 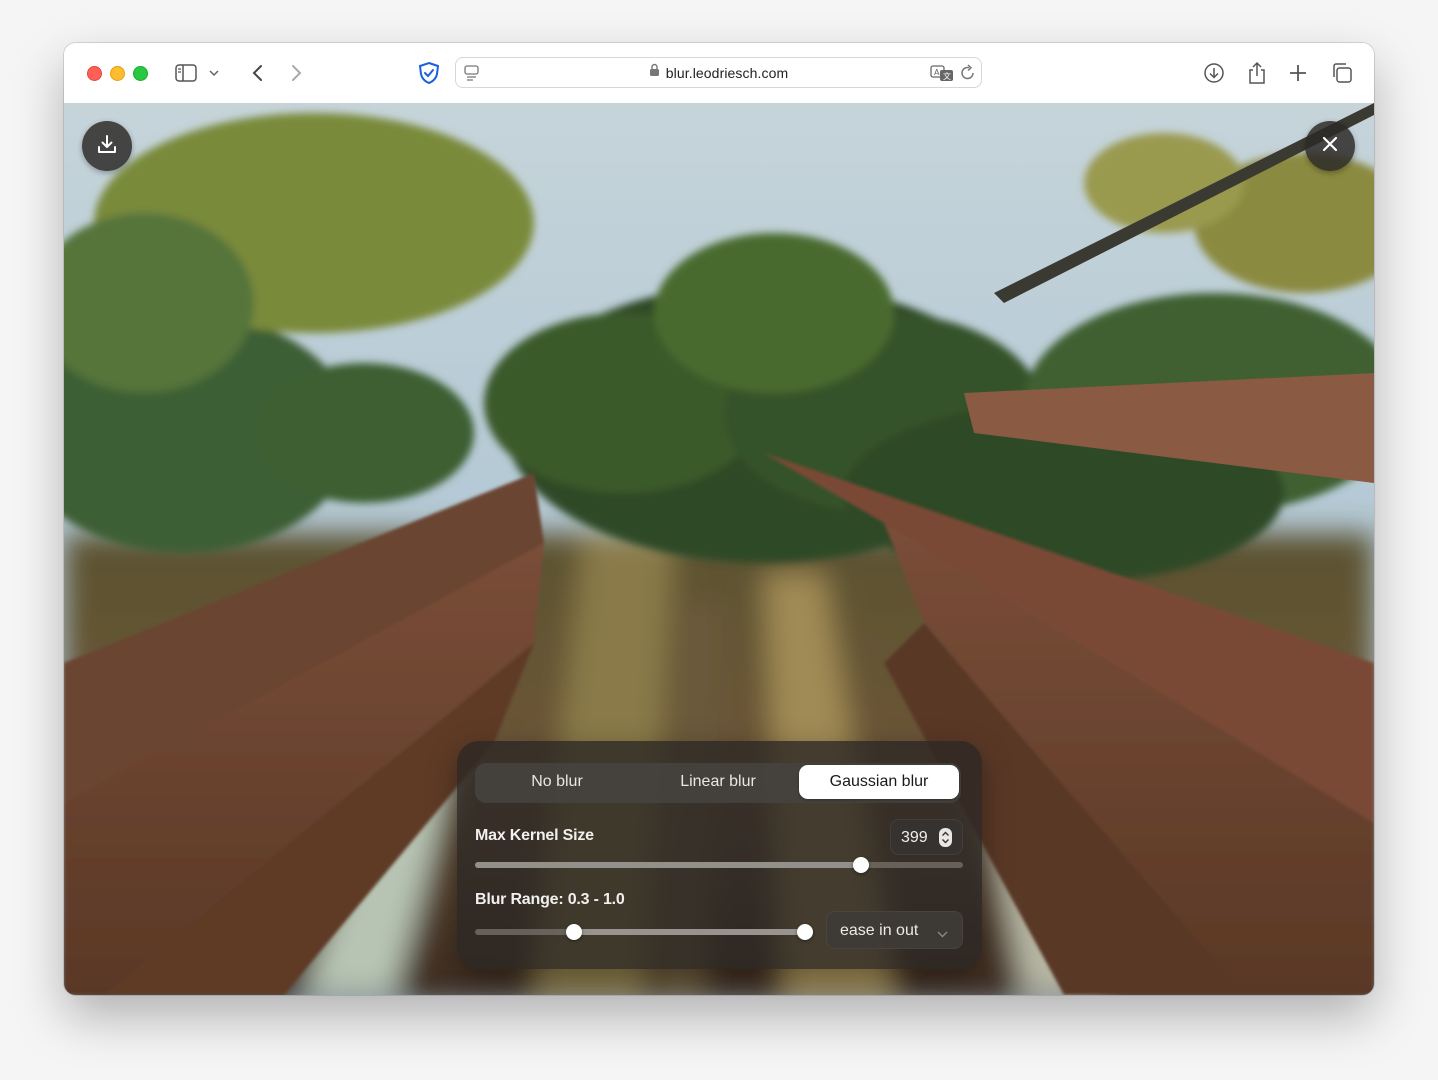 What do you see at coordinates (297, 73) in the screenshot?
I see `forward-icon` at bounding box center [297, 73].